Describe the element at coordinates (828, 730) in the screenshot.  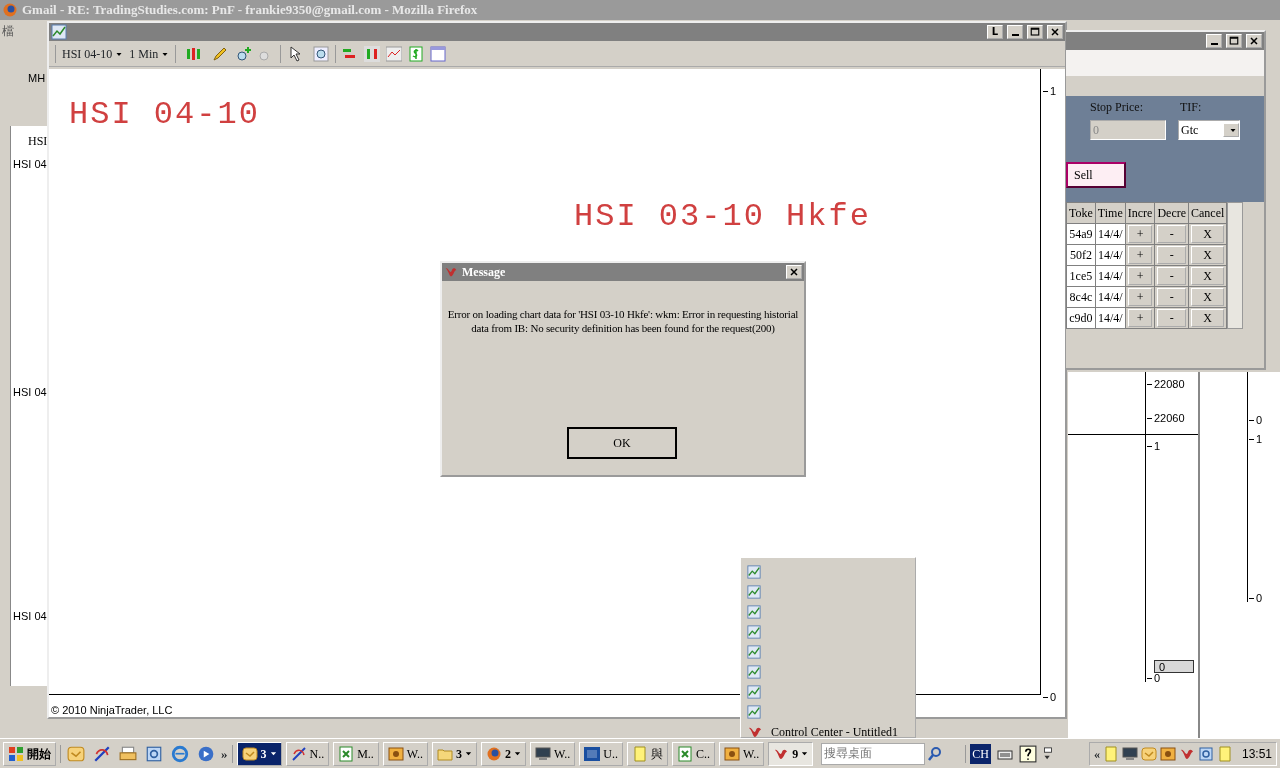
I see `menu-item: Control Center - Untitled1` at that location.